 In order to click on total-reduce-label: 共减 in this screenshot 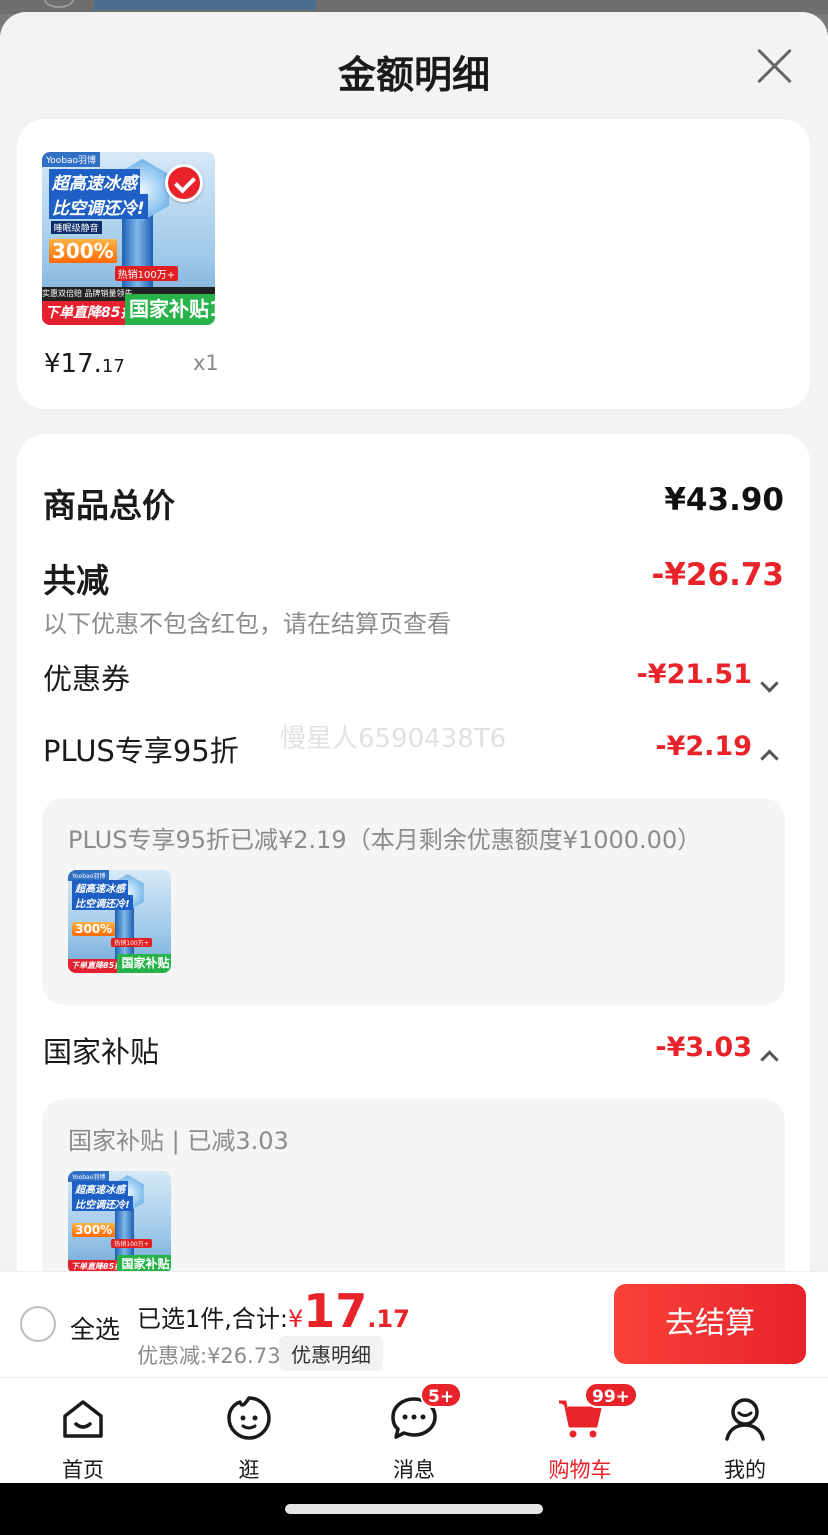, I will do `click(76, 580)`.